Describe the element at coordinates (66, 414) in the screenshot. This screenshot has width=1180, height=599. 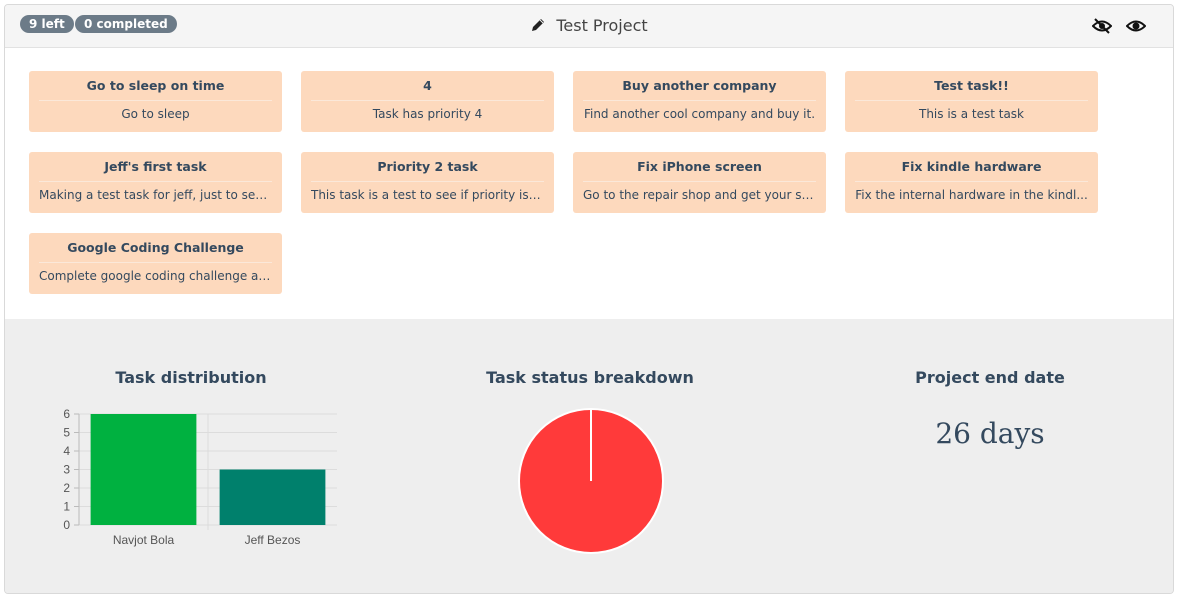
I see `y-tick-label: 6` at that location.